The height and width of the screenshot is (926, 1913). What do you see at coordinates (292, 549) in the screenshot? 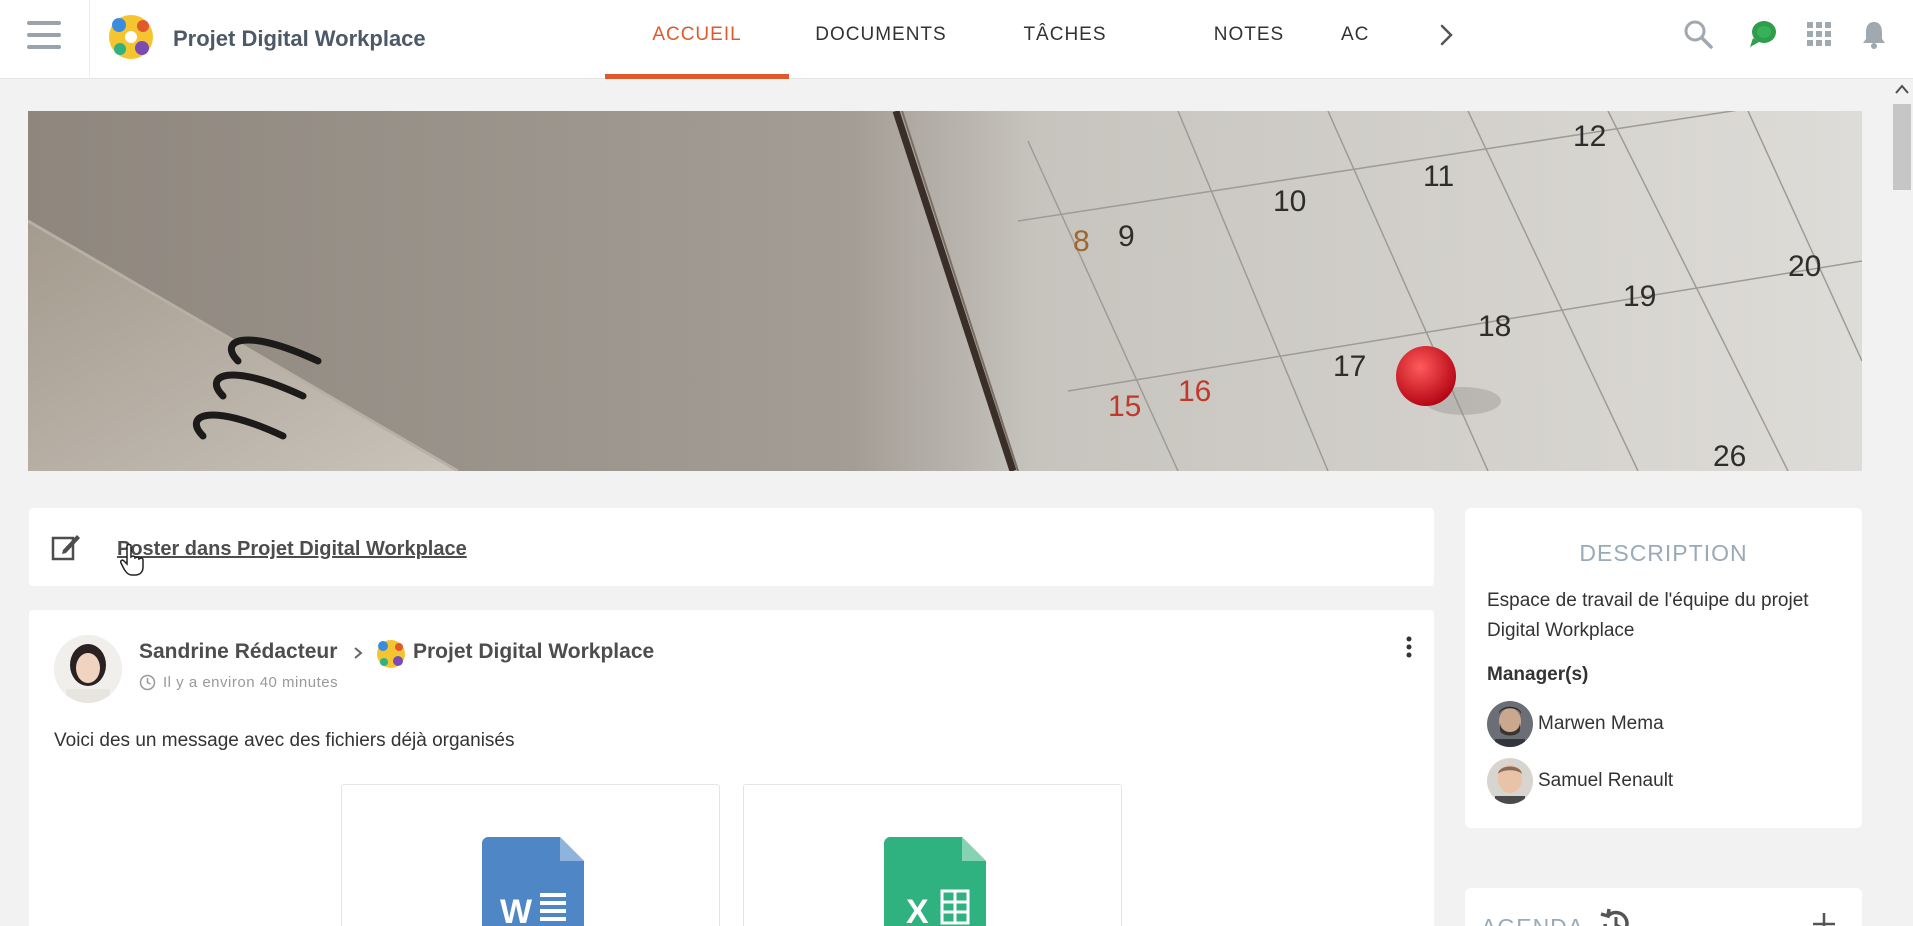
I see `post-in-space-link: Poster dans Projet Digital Workplace` at bounding box center [292, 549].